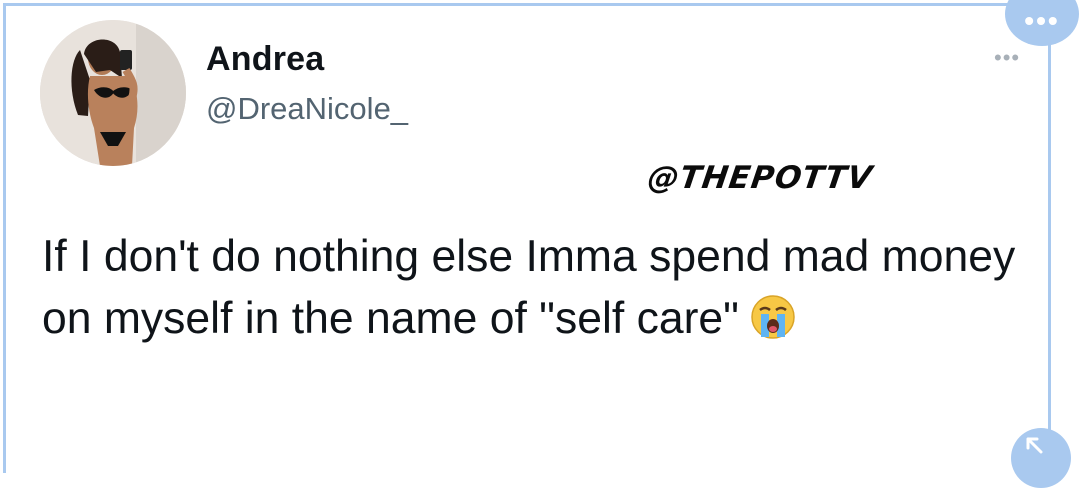 The image size is (1080, 488). Describe the element at coordinates (1041, 458) in the screenshot. I see `resize-corner-icon` at that location.